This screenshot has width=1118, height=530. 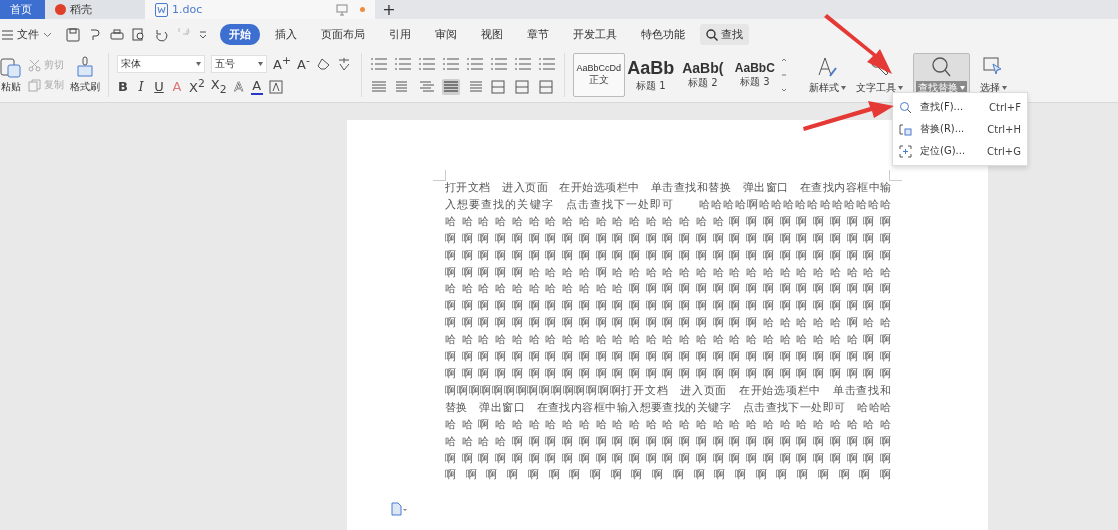 What do you see at coordinates (323, 63) in the screenshot?
I see `eraser-icon` at bounding box center [323, 63].